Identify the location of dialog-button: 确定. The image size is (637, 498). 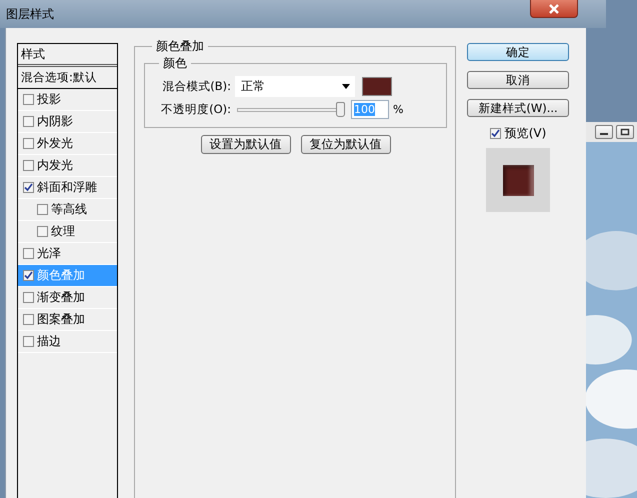
(518, 52).